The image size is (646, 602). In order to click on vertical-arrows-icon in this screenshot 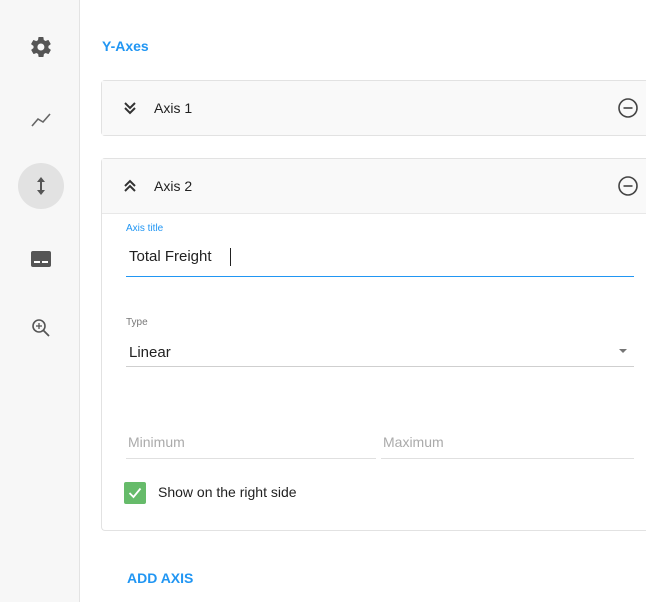, I will do `click(41, 186)`.